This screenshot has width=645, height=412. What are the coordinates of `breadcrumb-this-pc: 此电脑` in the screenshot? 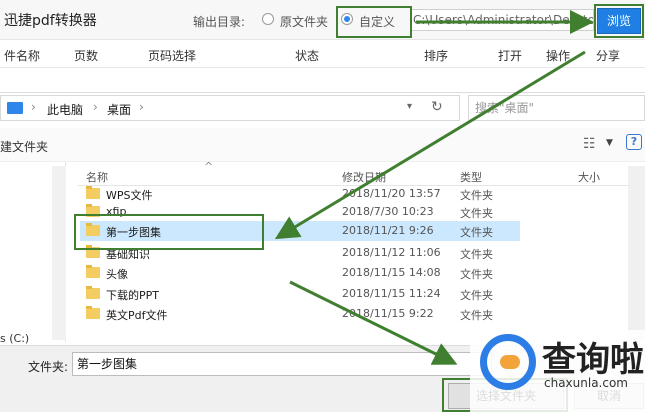 It's located at (65, 109).